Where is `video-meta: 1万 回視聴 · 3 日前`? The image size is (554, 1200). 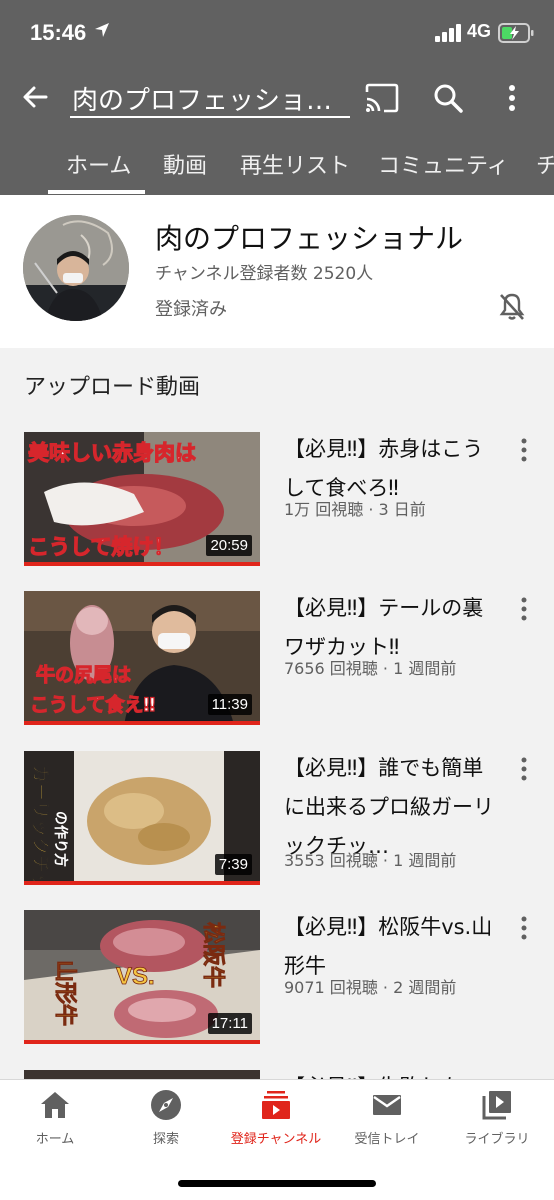 video-meta: 1万 回視聴 · 3 日前 is located at coordinates (355, 509).